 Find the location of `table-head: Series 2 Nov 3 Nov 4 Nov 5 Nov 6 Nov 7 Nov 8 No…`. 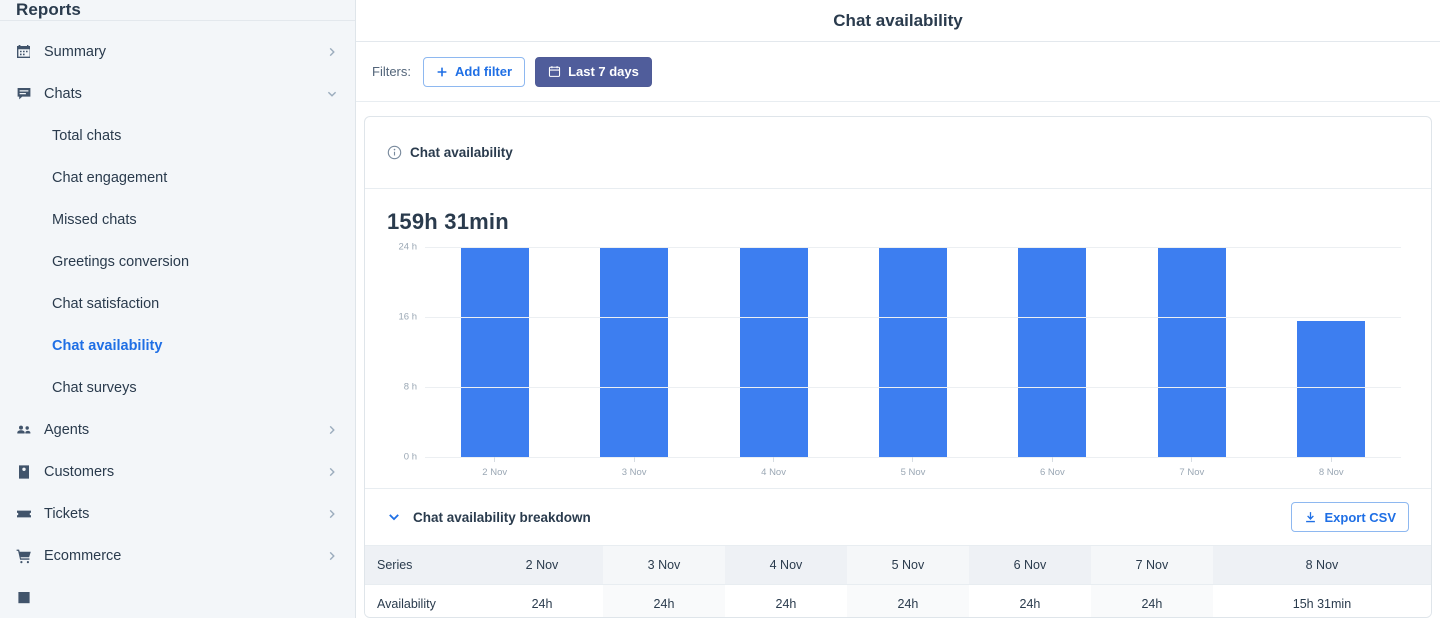

table-head: Series 2 Nov 3 Nov 4 Nov 5 Nov 6 Nov 7 Nov 8 No… is located at coordinates (898, 565).